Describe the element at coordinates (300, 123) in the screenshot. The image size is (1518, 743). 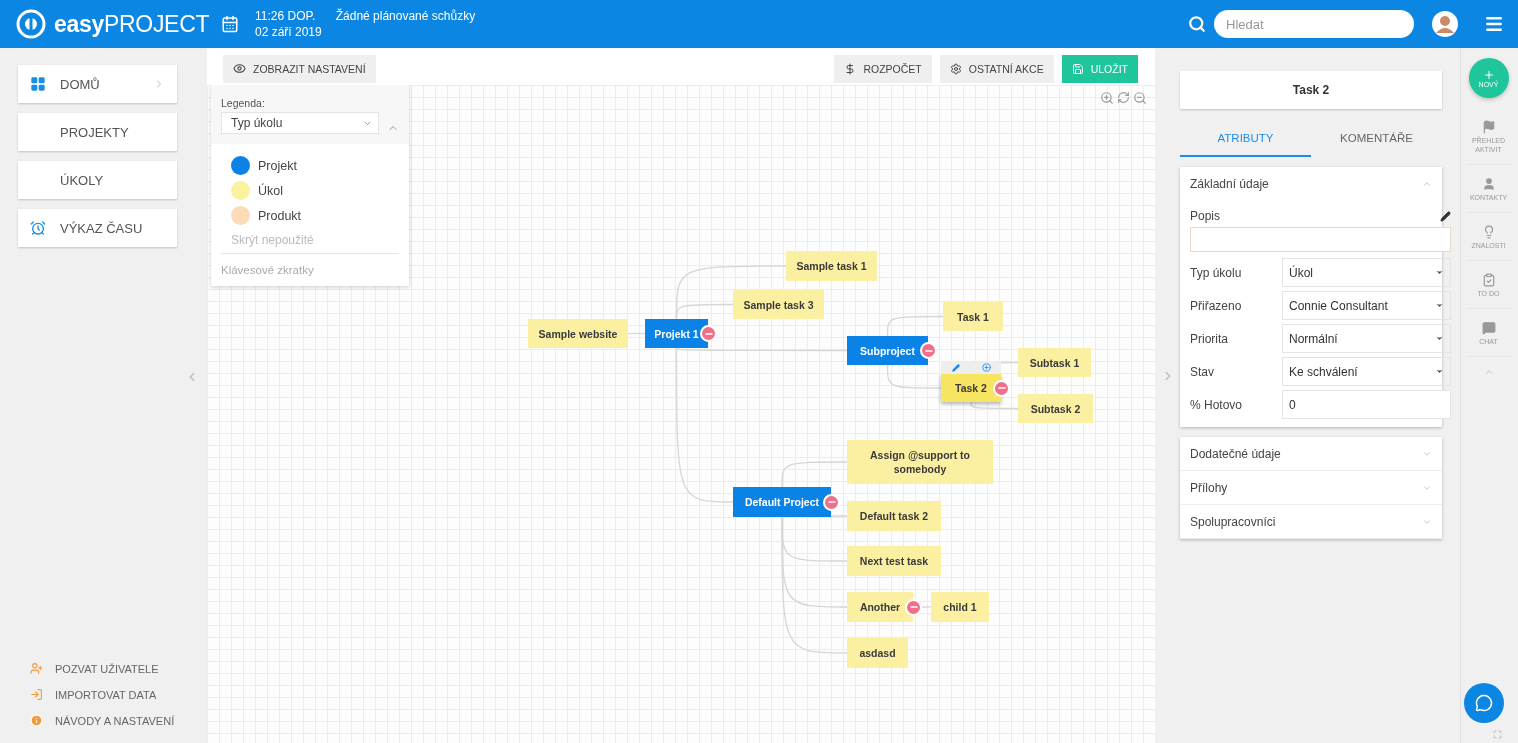
I see `legend-select: Typ úkolu` at that location.